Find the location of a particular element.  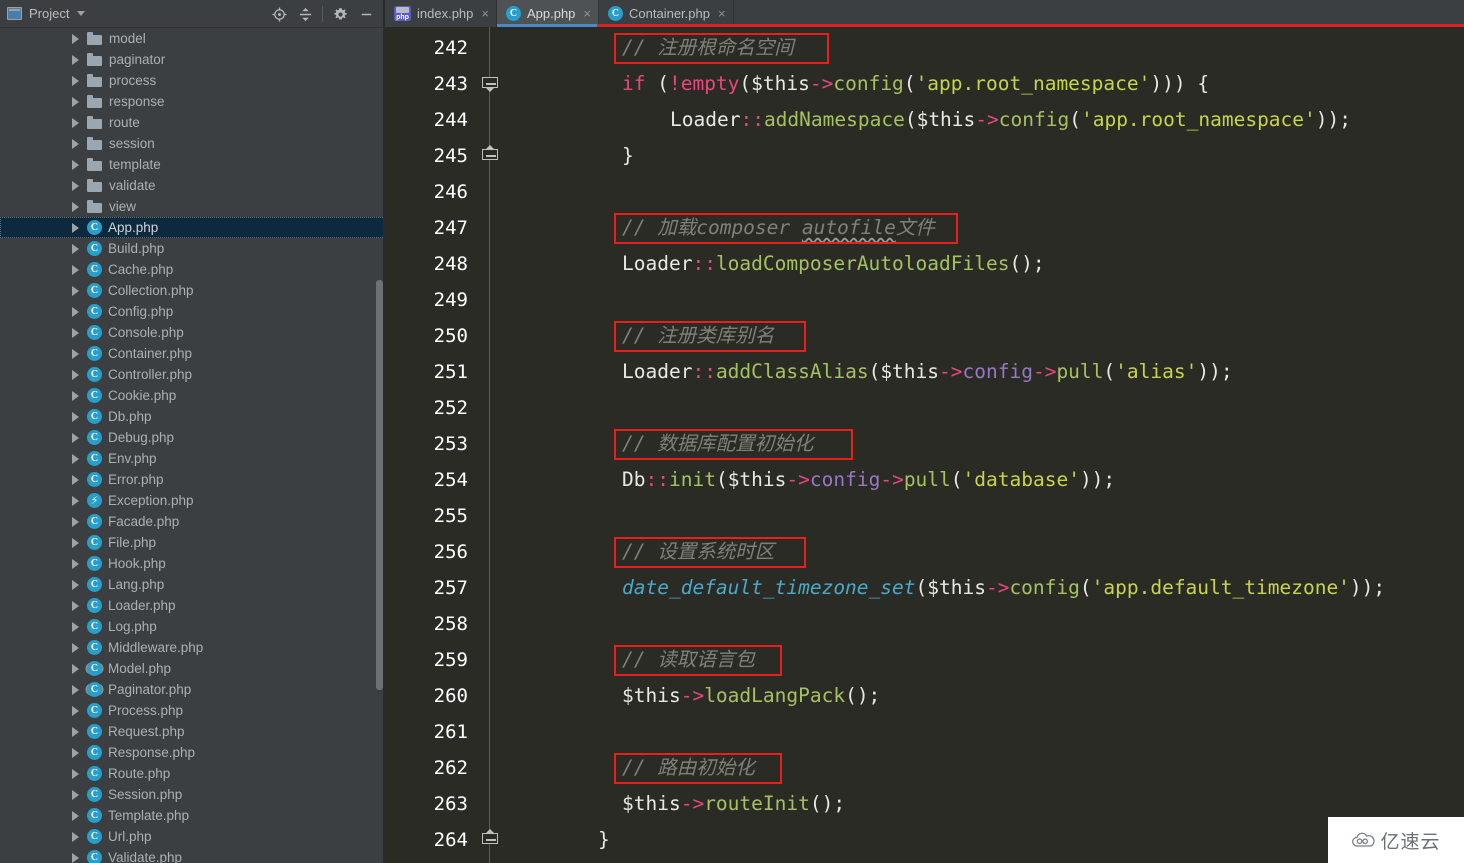

tree-item-build-php: C Build.php is located at coordinates (192, 248).